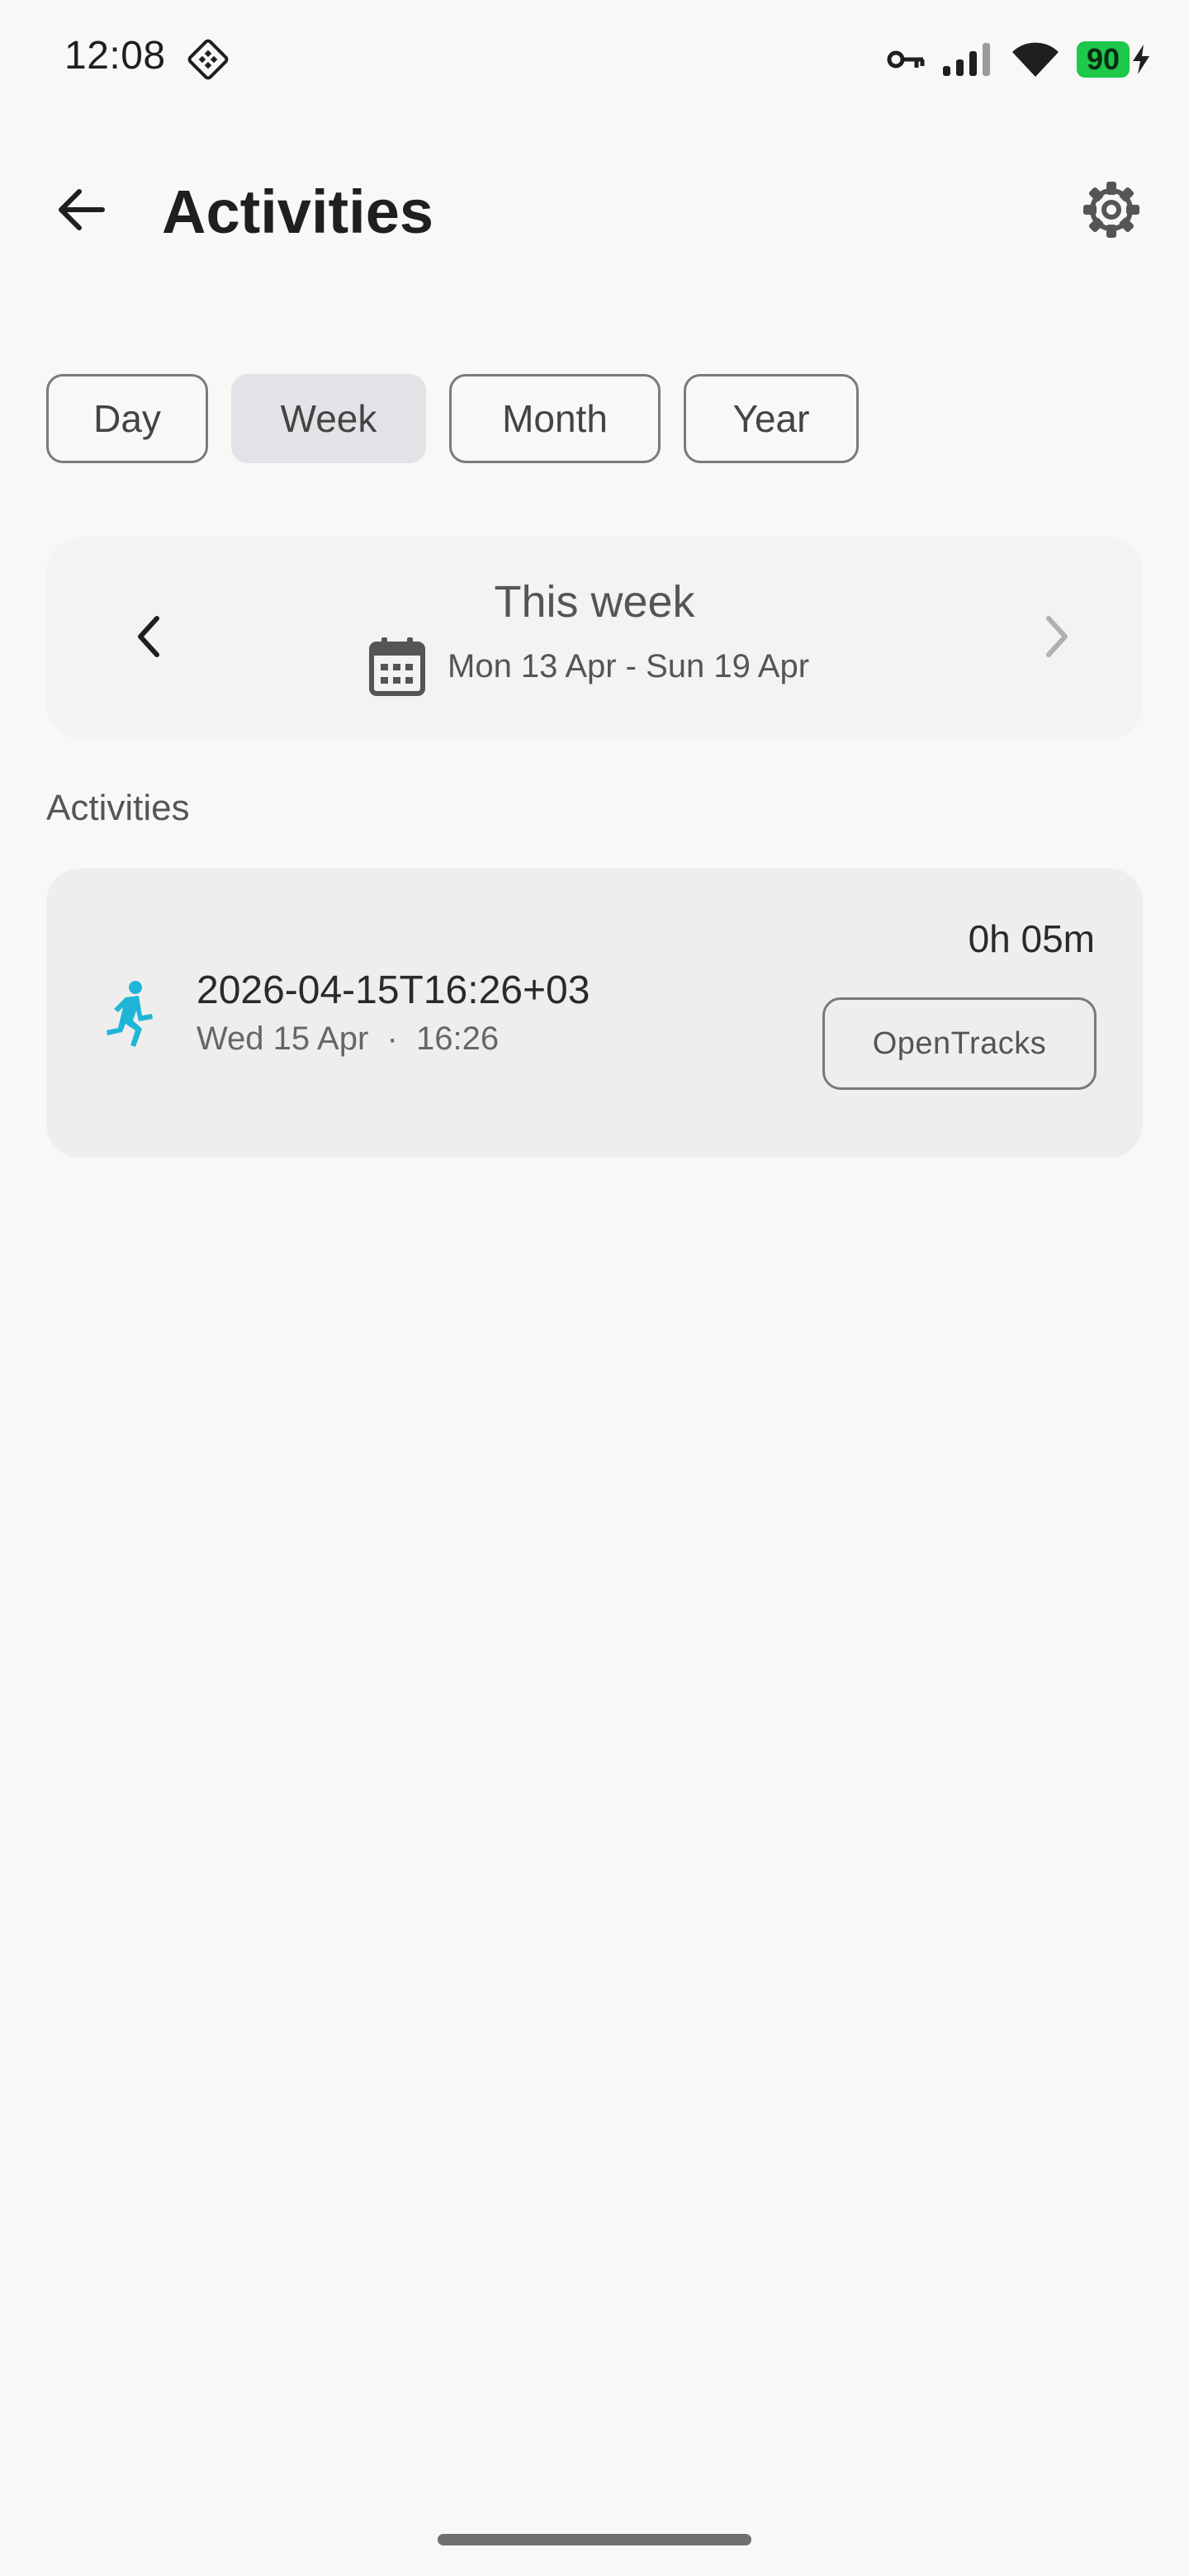 Image resolution: width=1189 pixels, height=2576 pixels. I want to click on charging-icon, so click(1141, 59).